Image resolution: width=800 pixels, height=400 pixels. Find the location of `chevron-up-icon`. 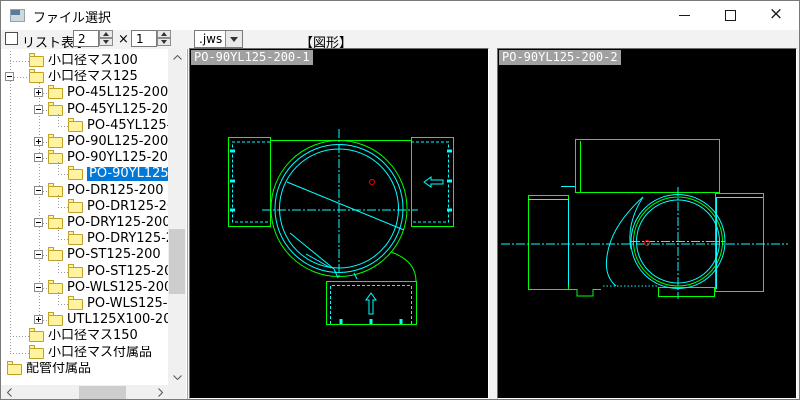

chevron-up-icon is located at coordinates (177, 57).